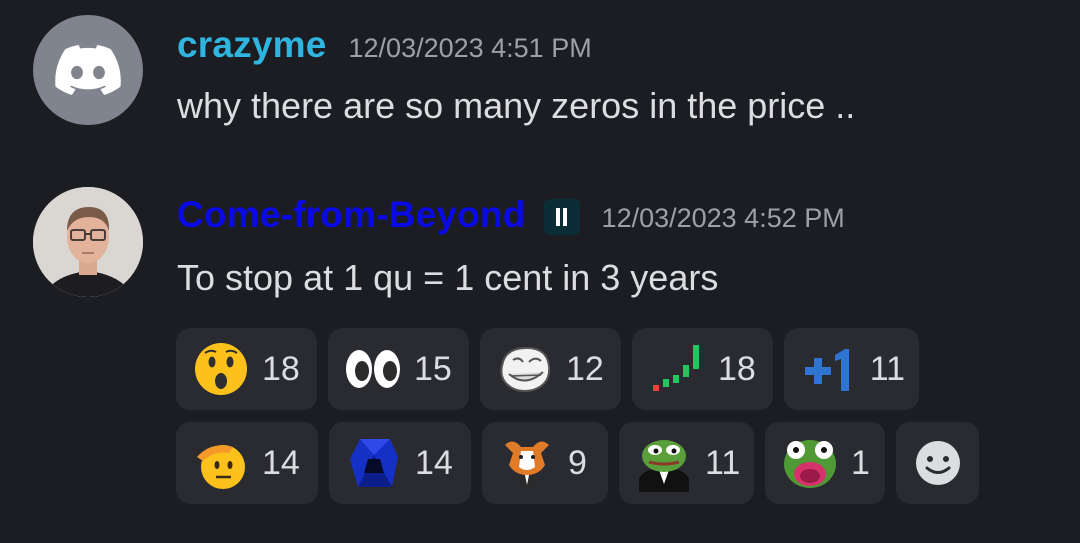 This screenshot has height=543, width=1080. I want to click on pepe-suit-emoji, so click(664, 463).